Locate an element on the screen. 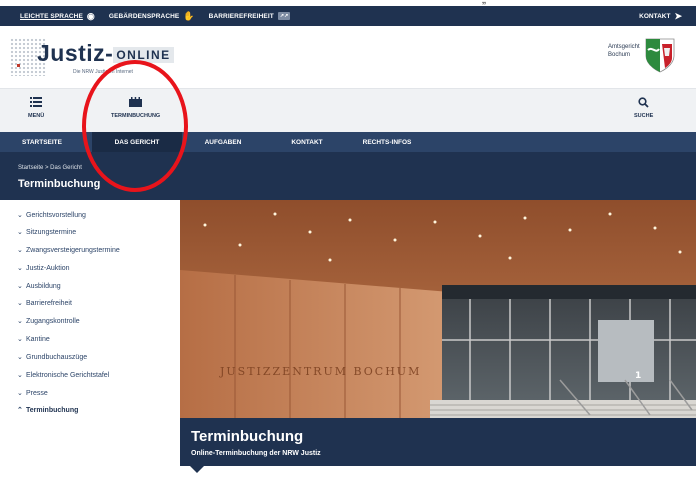 This screenshot has height=500, width=696. search-icon is located at coordinates (643, 102).